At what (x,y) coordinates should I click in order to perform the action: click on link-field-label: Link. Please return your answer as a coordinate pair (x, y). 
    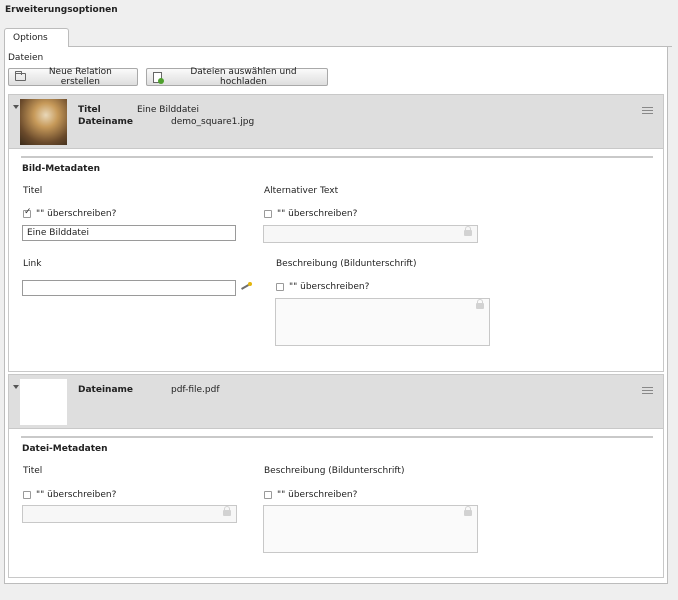
    Looking at the image, I should click on (32, 264).